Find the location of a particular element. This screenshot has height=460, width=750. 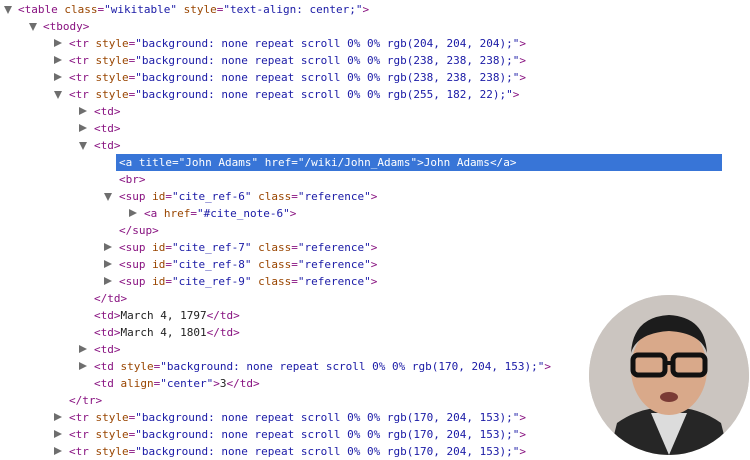

dom-node-row: <sup id="cite_ref-6" class="reference"> is located at coordinates (375, 196).